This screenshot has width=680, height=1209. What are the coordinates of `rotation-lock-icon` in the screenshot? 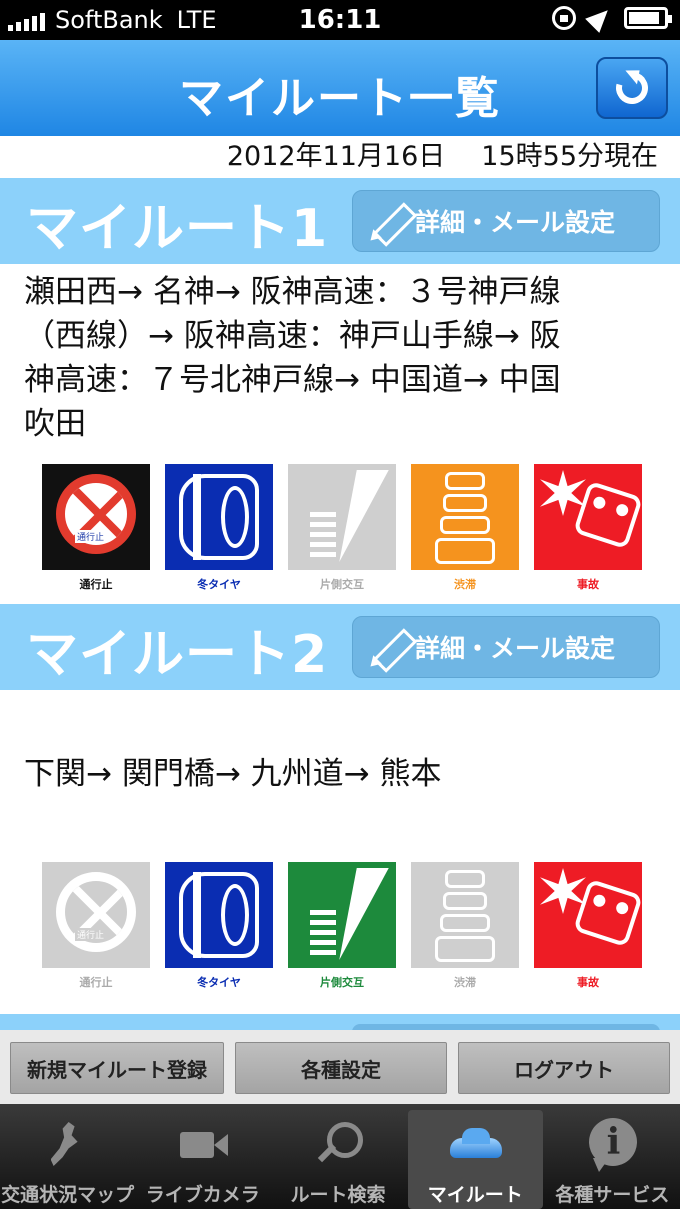 It's located at (564, 18).